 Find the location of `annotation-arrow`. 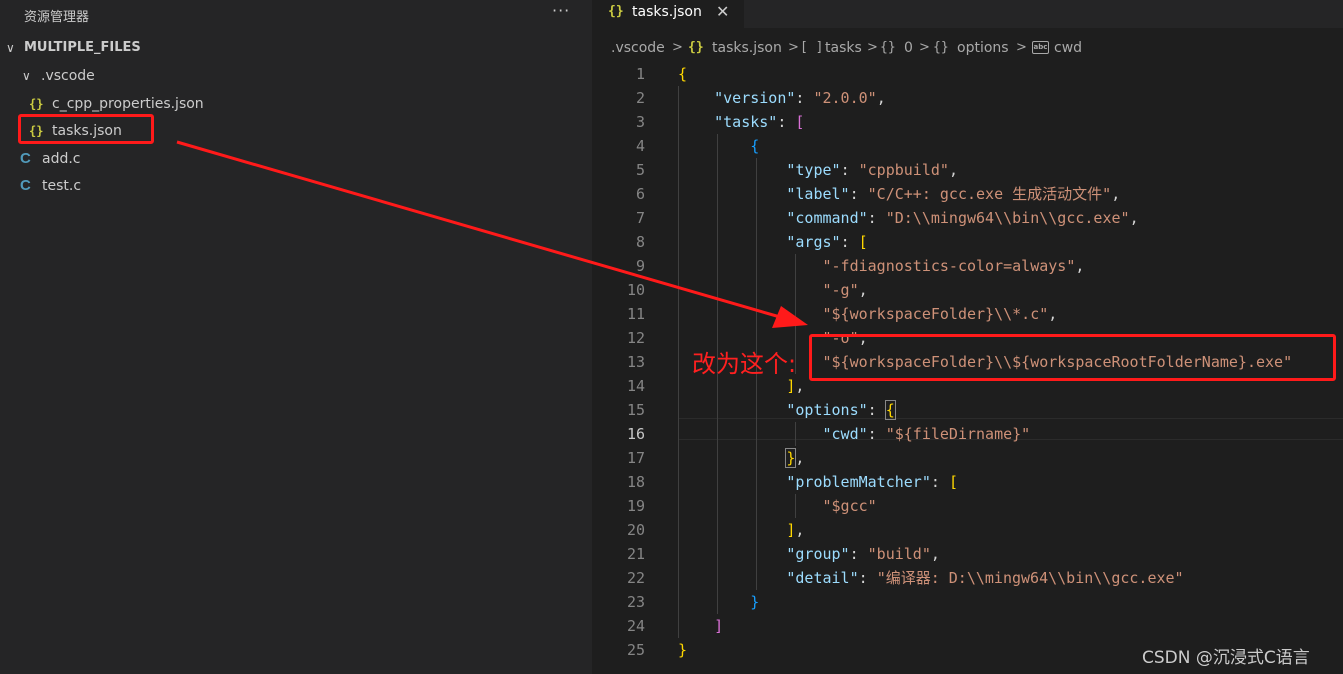

annotation-arrow is located at coordinates (492, 234).